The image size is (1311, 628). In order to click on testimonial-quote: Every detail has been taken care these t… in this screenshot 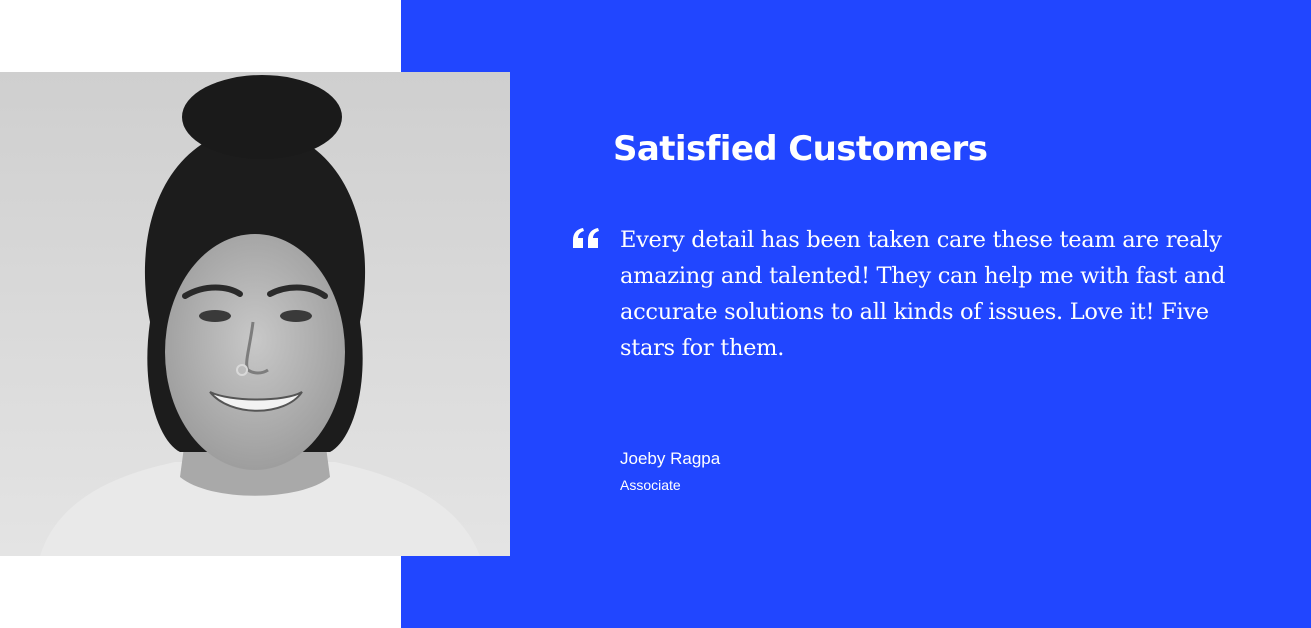, I will do `click(923, 294)`.